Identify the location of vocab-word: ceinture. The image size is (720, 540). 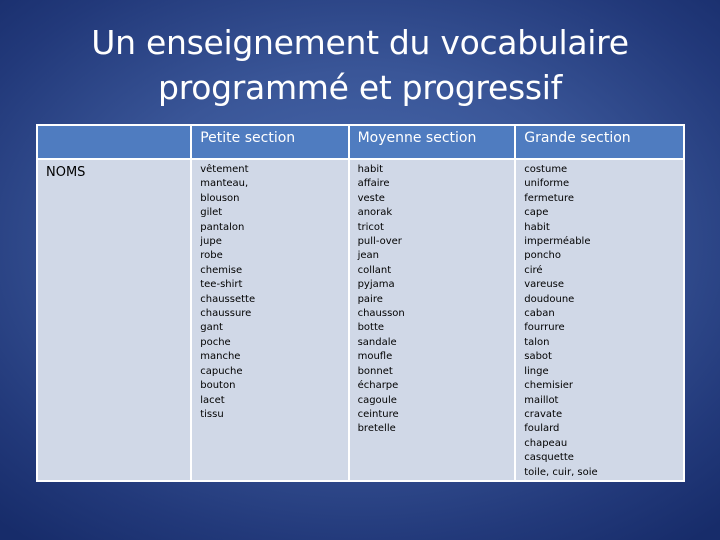
(378, 414).